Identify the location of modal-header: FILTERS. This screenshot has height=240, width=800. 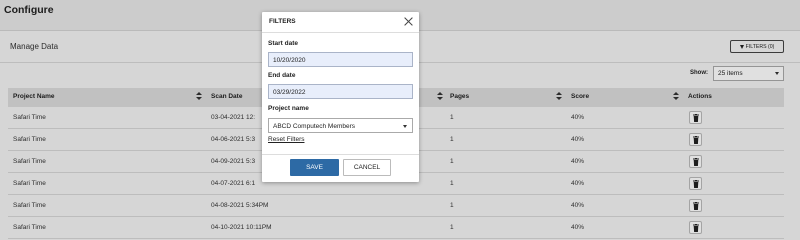
(340, 22).